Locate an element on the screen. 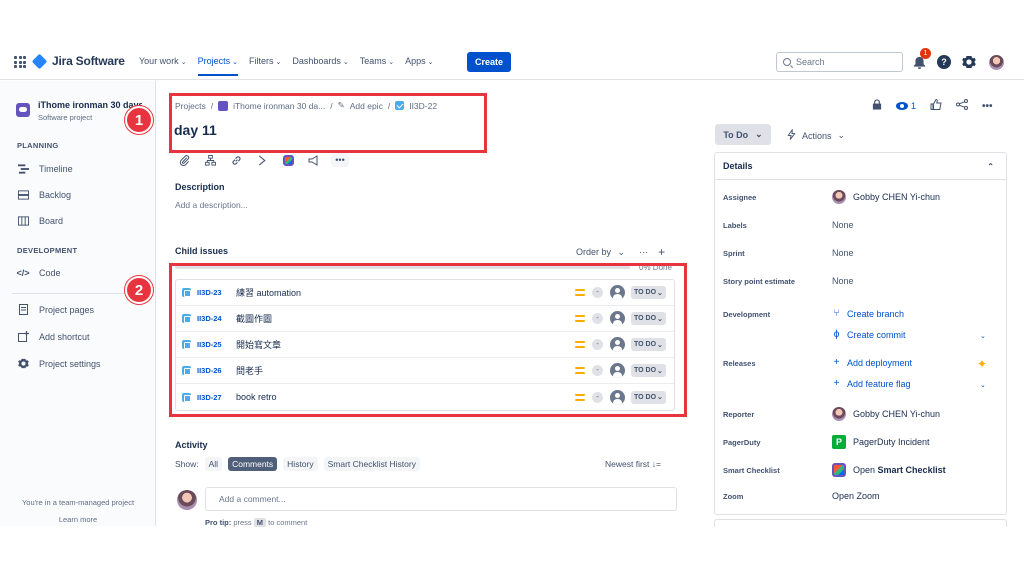 The image size is (1024, 576). development-section-title: DEVELOPMENT is located at coordinates (47, 250).